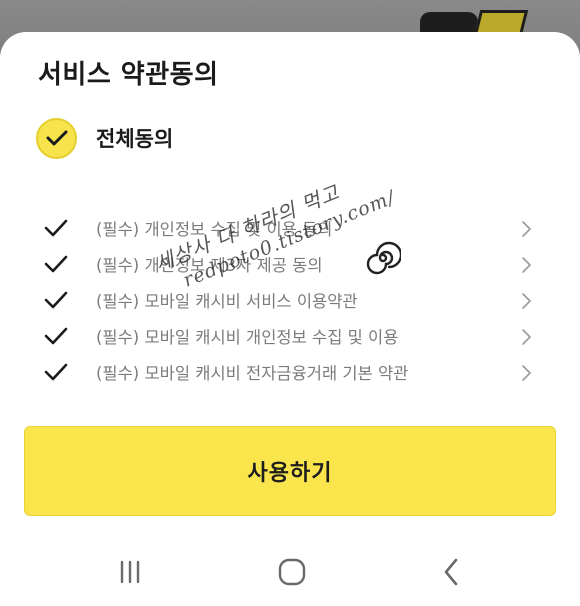 This screenshot has width=580, height=606. I want to click on use-button: 사용하기, so click(290, 471).